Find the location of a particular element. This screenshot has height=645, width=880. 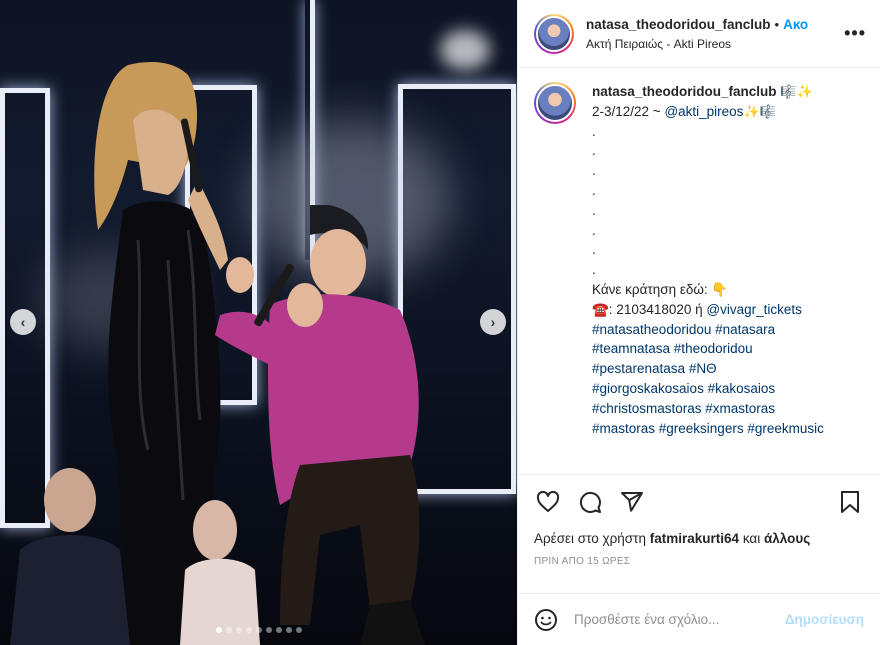

carousel-prev-button: ‹ is located at coordinates (23, 322).